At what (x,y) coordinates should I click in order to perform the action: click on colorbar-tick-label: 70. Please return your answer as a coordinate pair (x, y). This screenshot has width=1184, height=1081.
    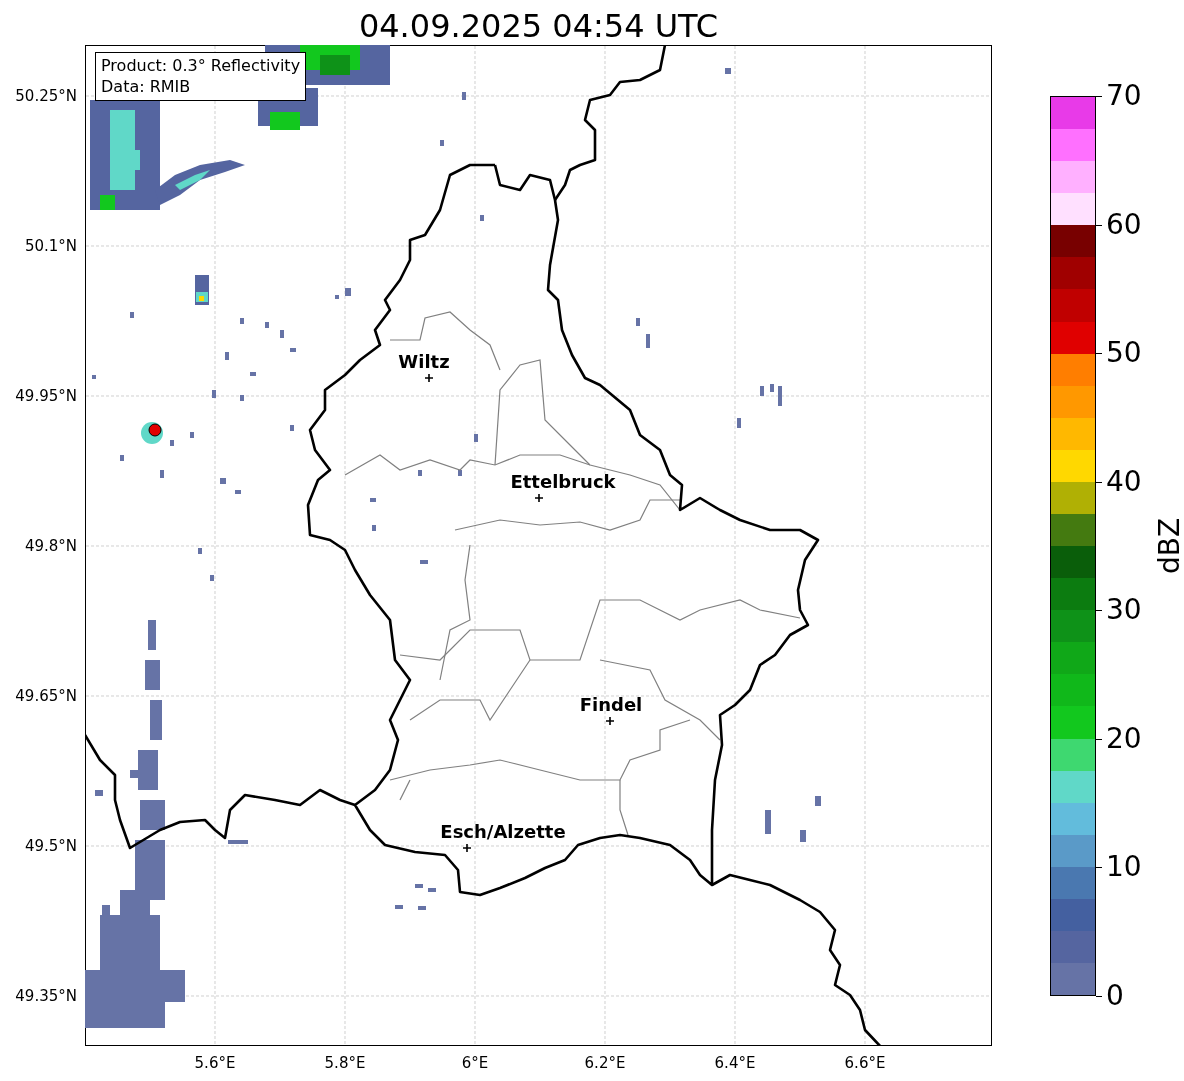
    Looking at the image, I should click on (1119, 96).